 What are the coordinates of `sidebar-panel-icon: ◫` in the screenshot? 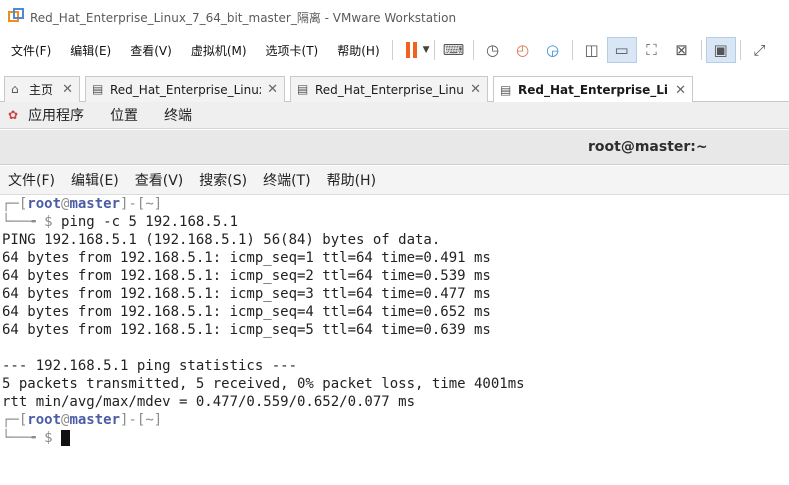 It's located at (591, 50).